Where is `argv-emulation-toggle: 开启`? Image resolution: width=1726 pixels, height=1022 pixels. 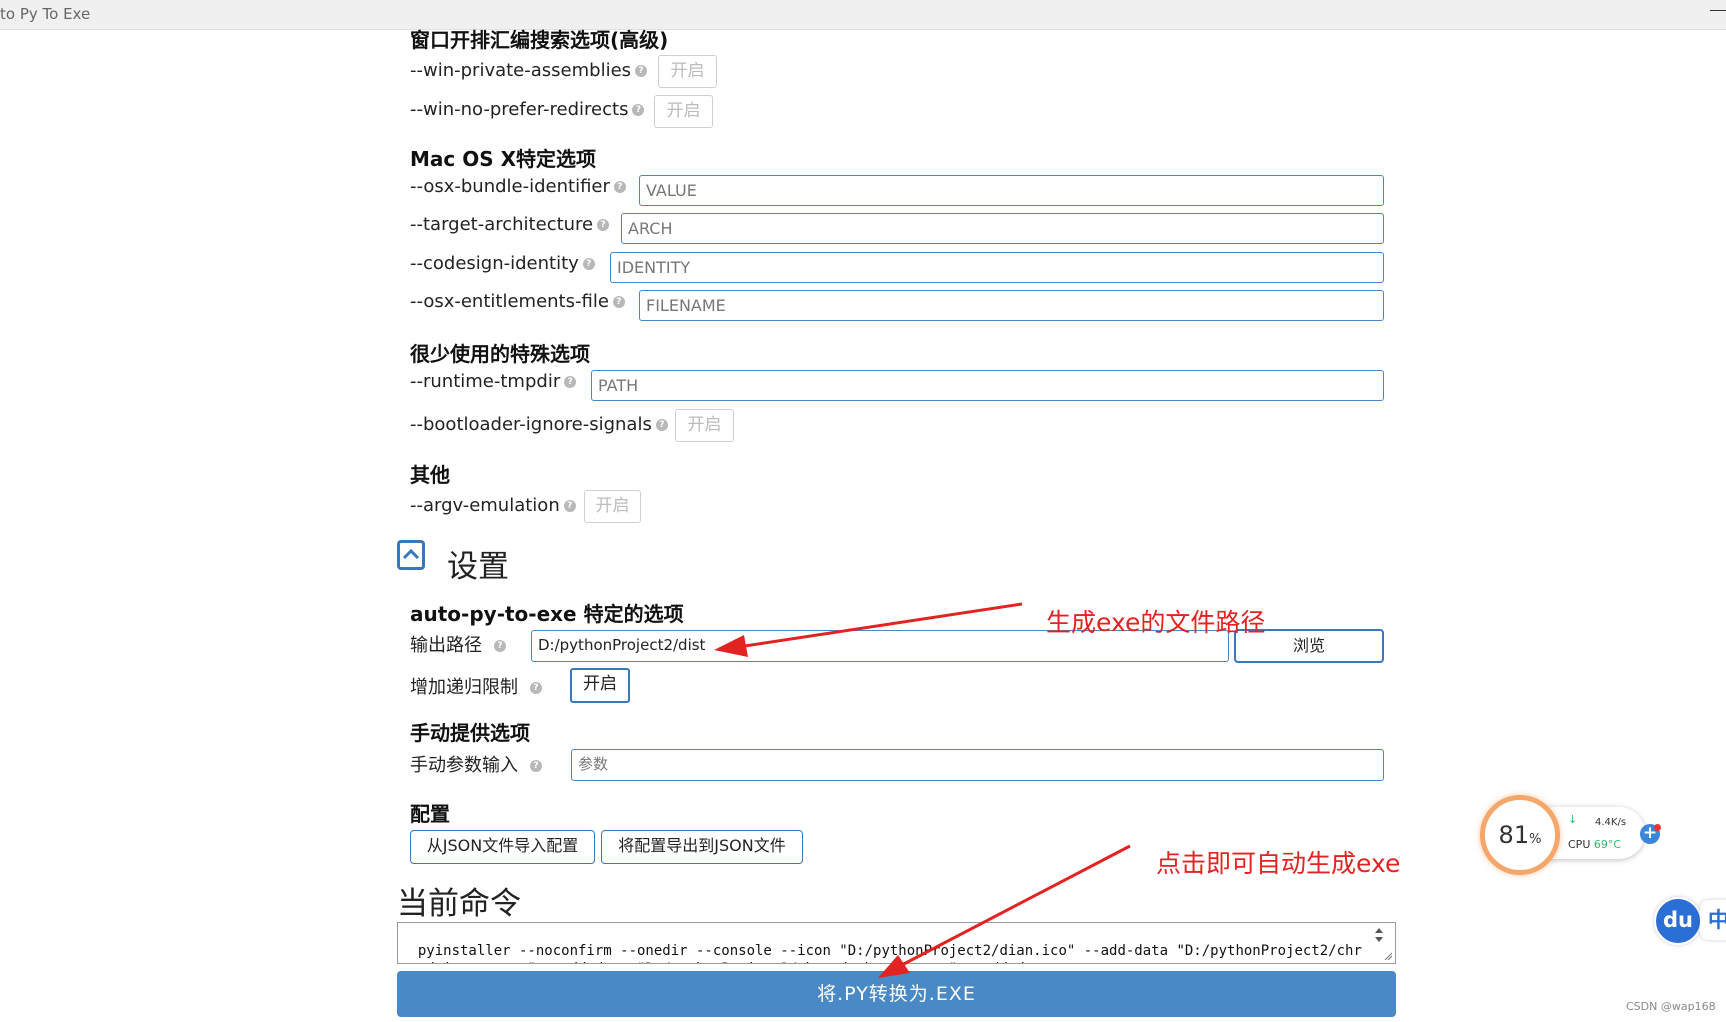 argv-emulation-toggle: 开启 is located at coordinates (612, 506).